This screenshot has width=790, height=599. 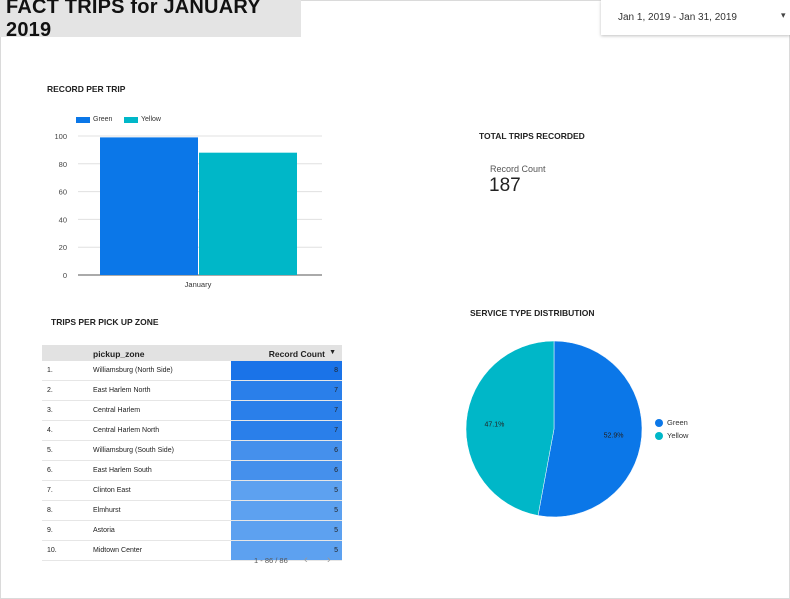 What do you see at coordinates (505, 185) in the screenshot?
I see `record-count-value: 187` at bounding box center [505, 185].